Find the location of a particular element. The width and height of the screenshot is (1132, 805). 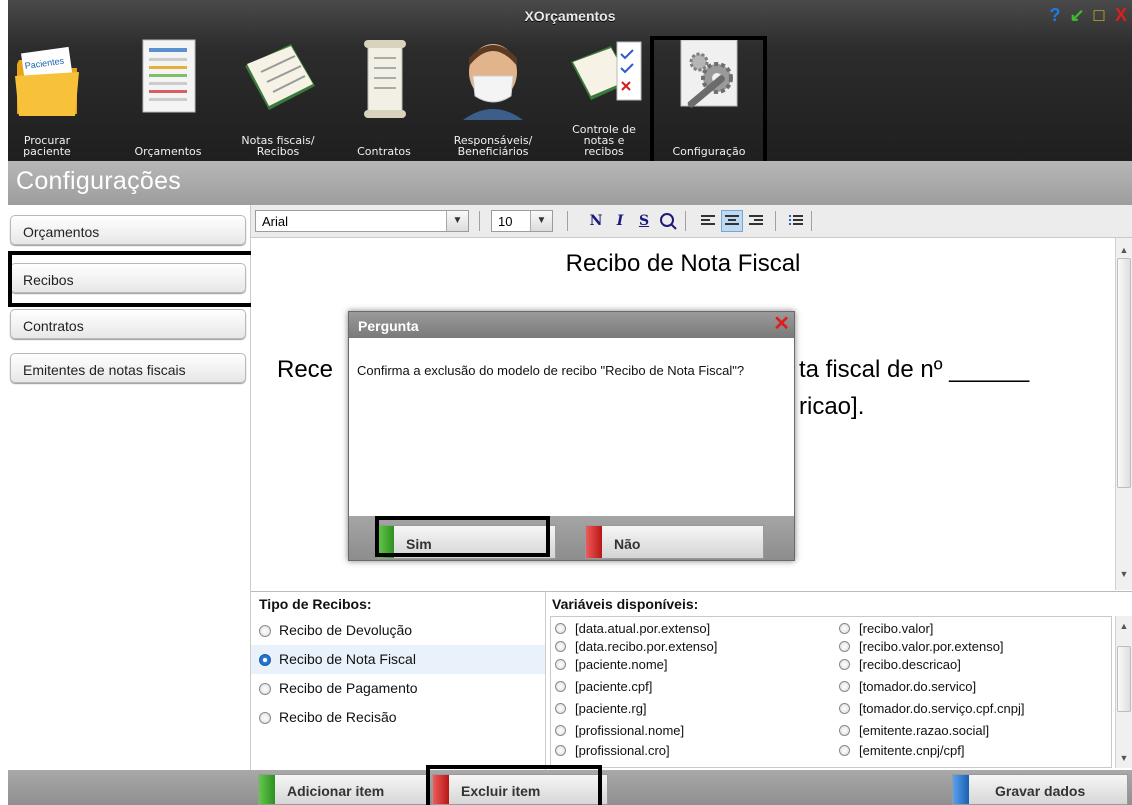

help-icon: ? is located at coordinates (1055, 15).